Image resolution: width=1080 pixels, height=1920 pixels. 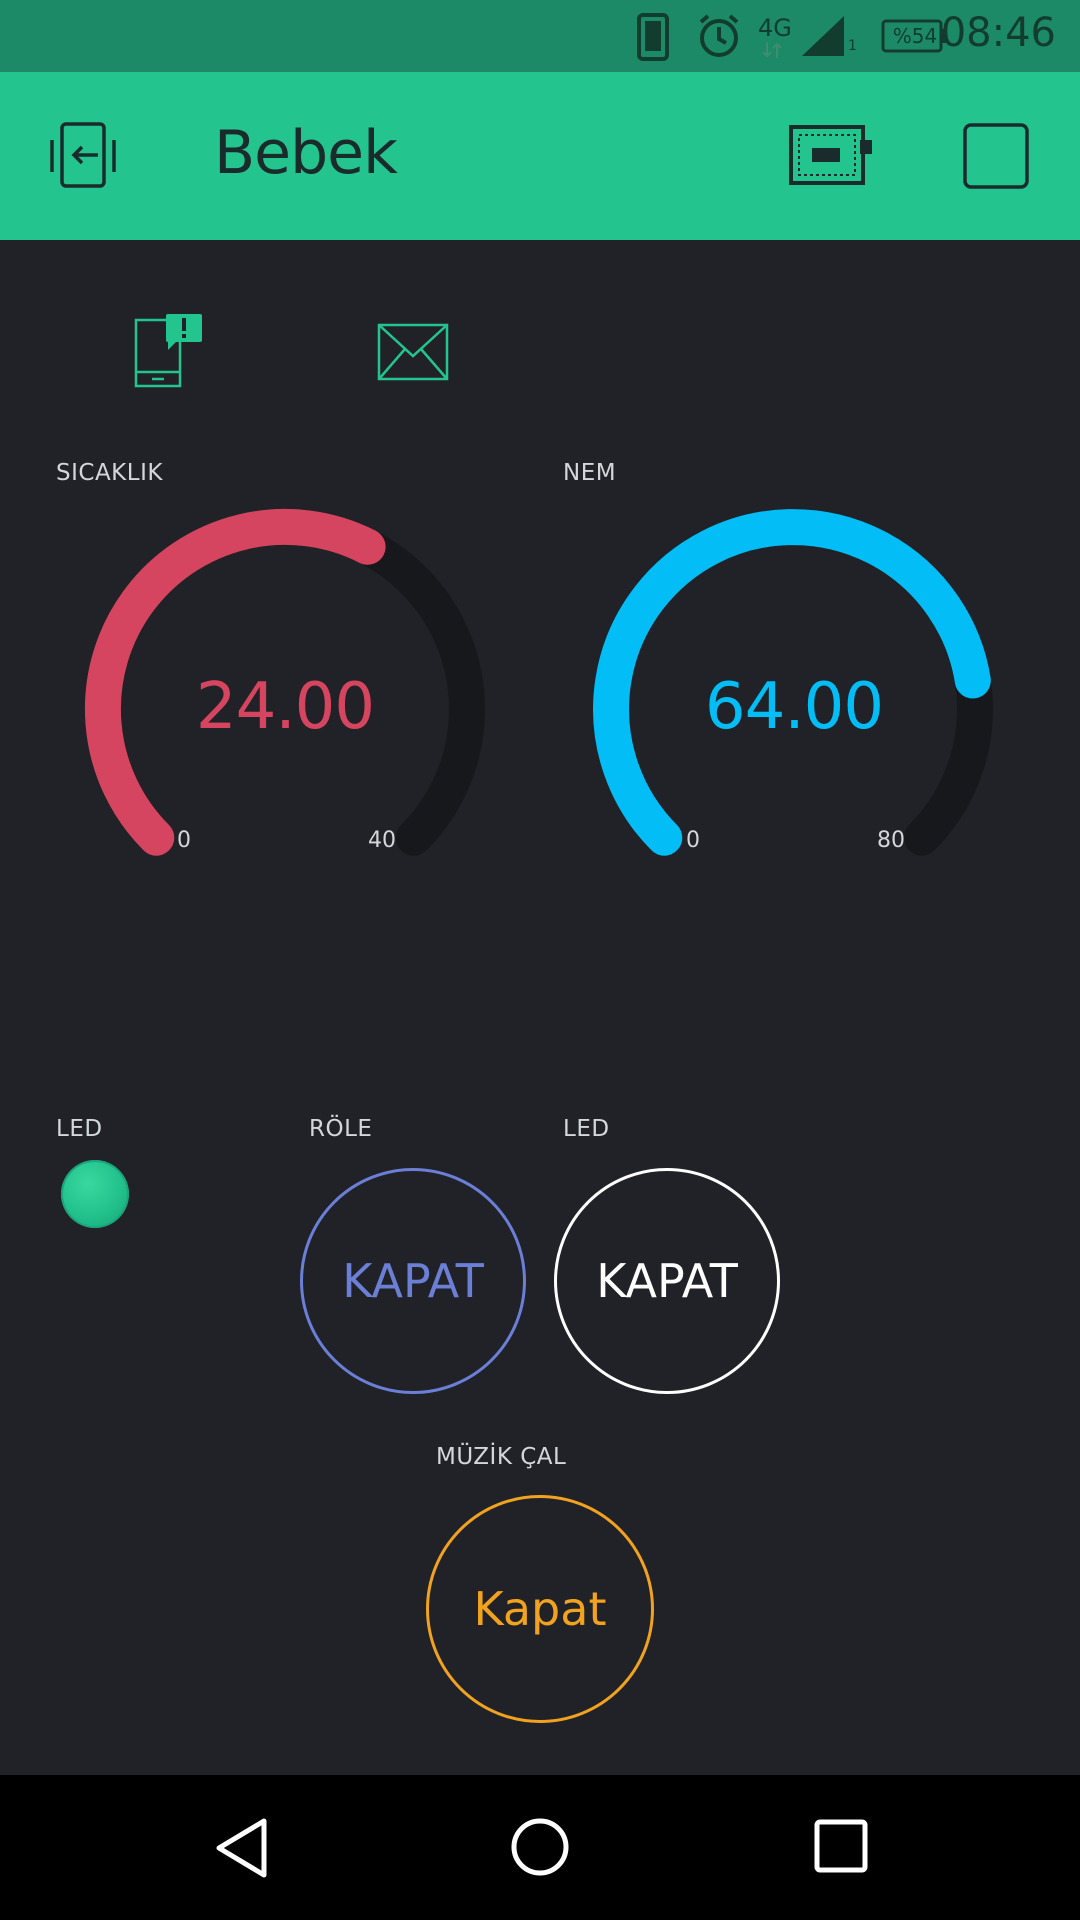 I want to click on gauge-max-temperature: 40, so click(x=382, y=840).